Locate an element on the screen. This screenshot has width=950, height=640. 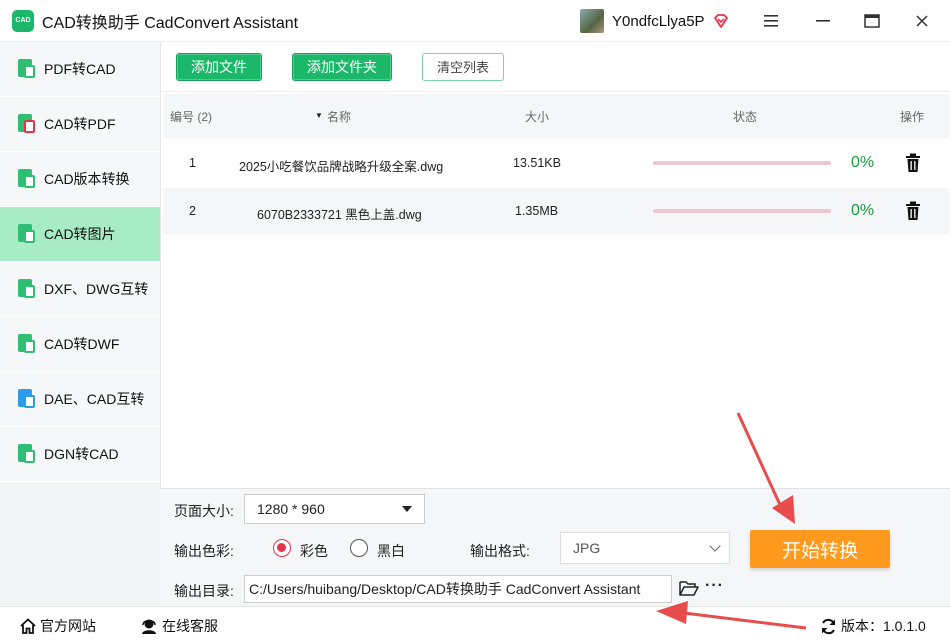
online-support-link: 在线客服 is located at coordinates (179, 626).